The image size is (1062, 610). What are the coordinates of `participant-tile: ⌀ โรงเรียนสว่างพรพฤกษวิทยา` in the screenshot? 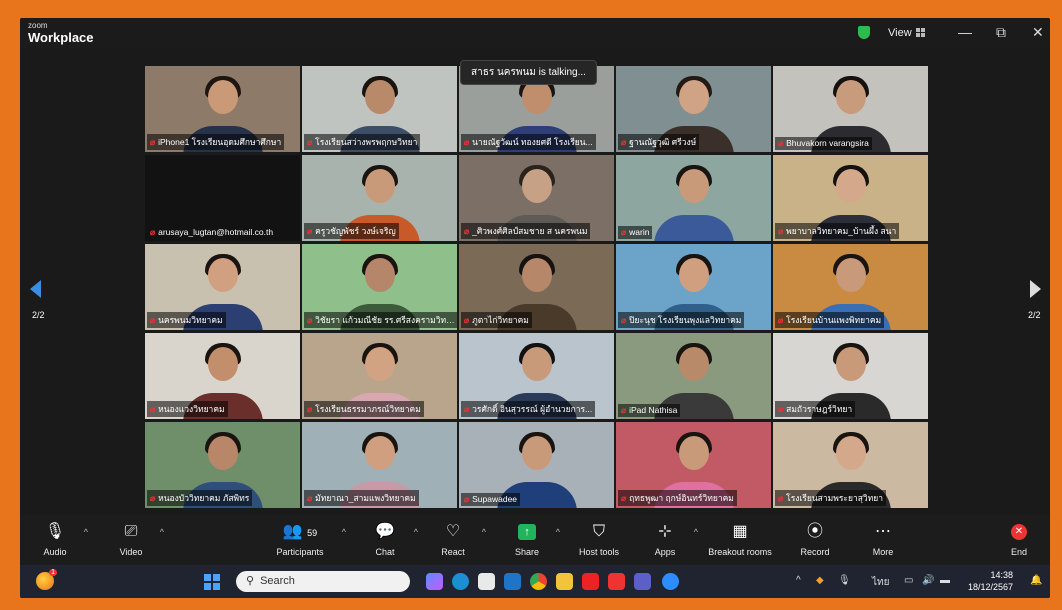 It's located at (379, 109).